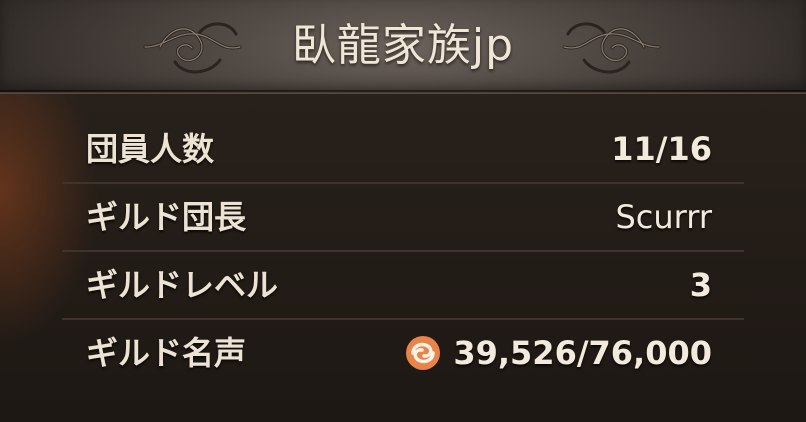 The height and width of the screenshot is (422, 806). What do you see at coordinates (611, 48) in the screenshot?
I see `filigree-ornament-icon` at bounding box center [611, 48].